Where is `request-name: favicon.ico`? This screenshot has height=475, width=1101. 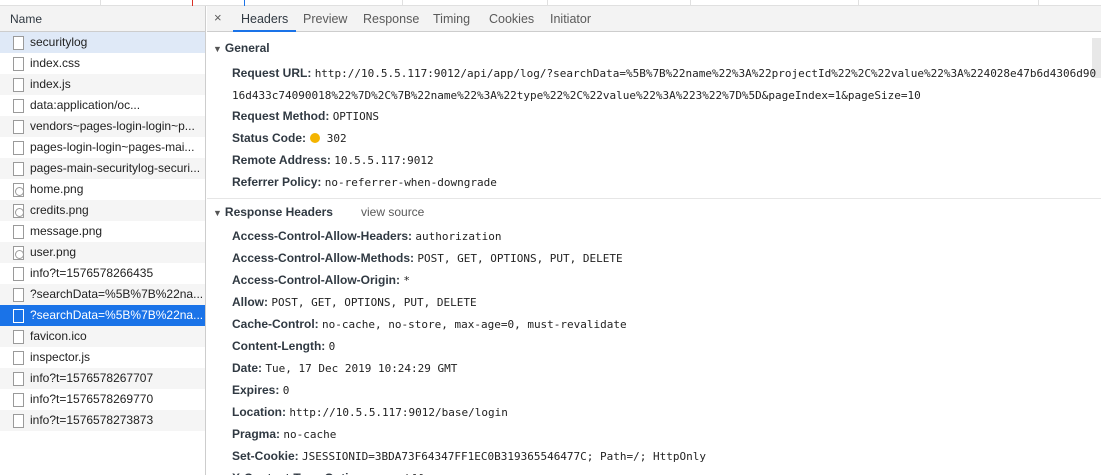
request-name: favicon.ico is located at coordinates (58, 336).